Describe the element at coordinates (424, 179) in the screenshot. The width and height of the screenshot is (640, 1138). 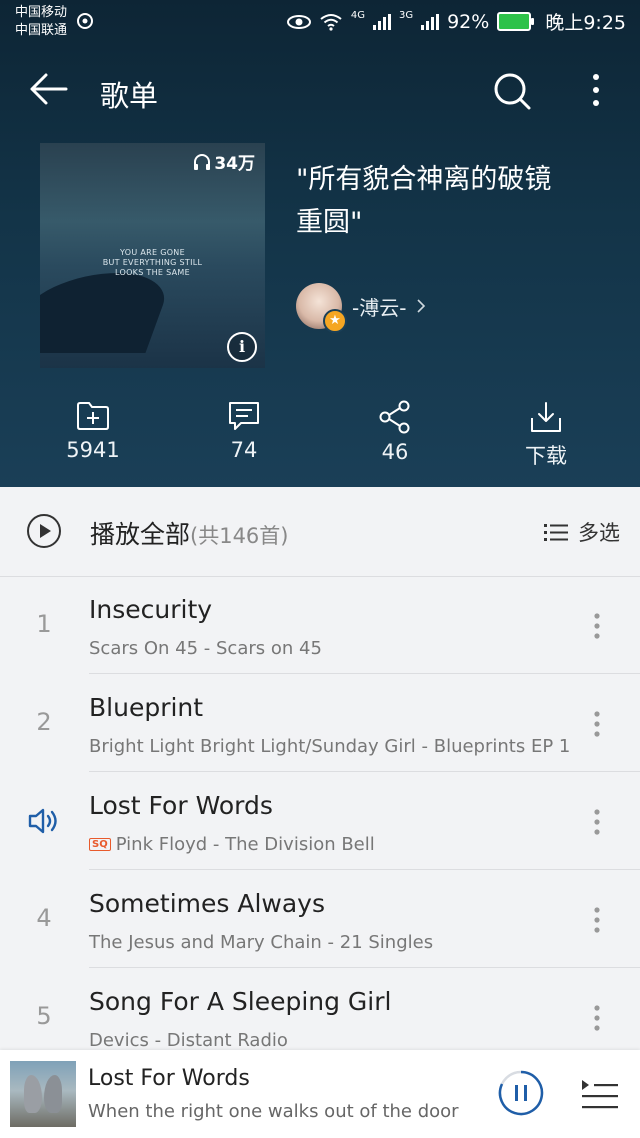
I see `playlist-title-line: "所有貌合神离的破镜` at that location.